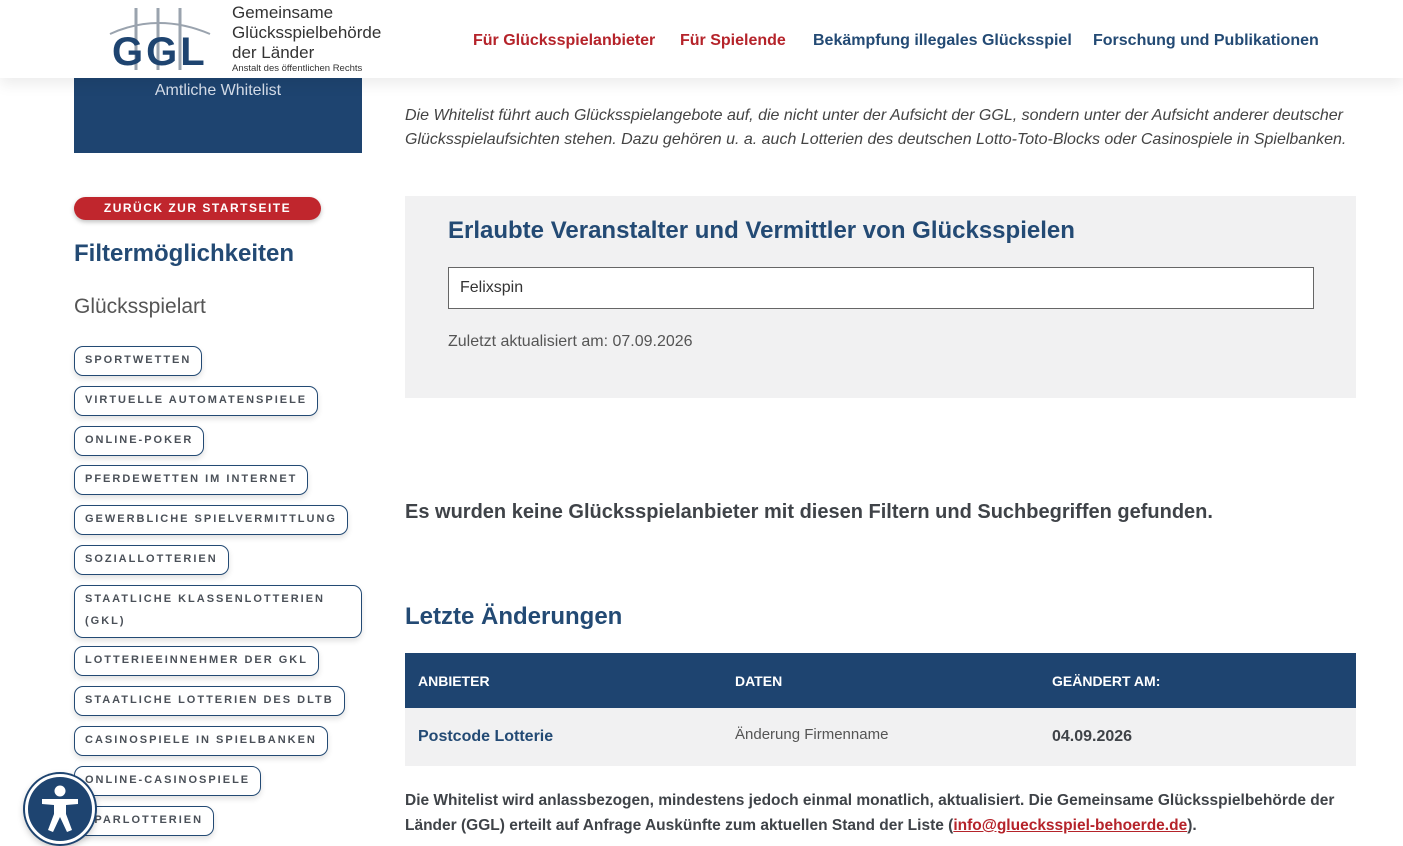  Describe the element at coordinates (942, 41) in the screenshot. I see `nav-bekaempfung-illegales-gluecksspiel: Bekämpfung illegales Glücksspiel` at that location.